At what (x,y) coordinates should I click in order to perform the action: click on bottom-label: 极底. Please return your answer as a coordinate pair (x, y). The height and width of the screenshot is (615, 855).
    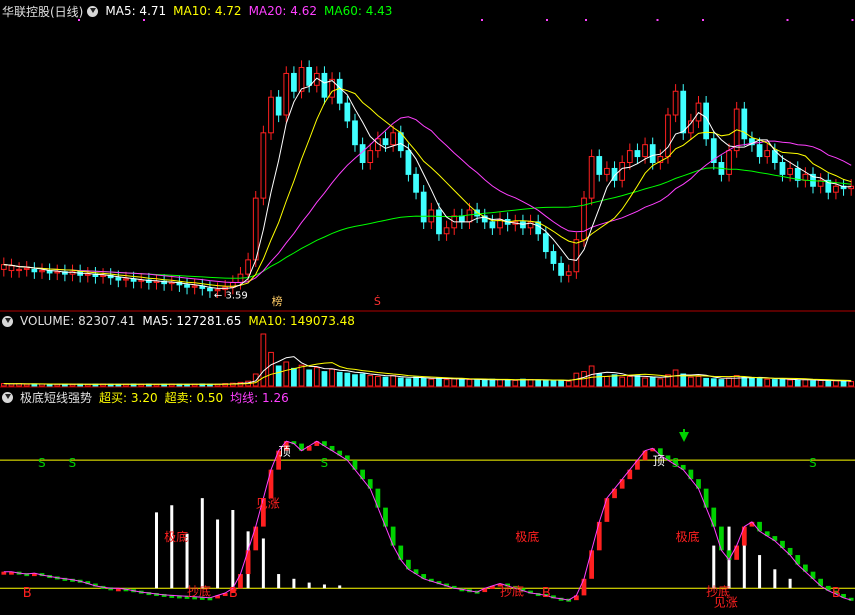
    Looking at the image, I should click on (176, 536).